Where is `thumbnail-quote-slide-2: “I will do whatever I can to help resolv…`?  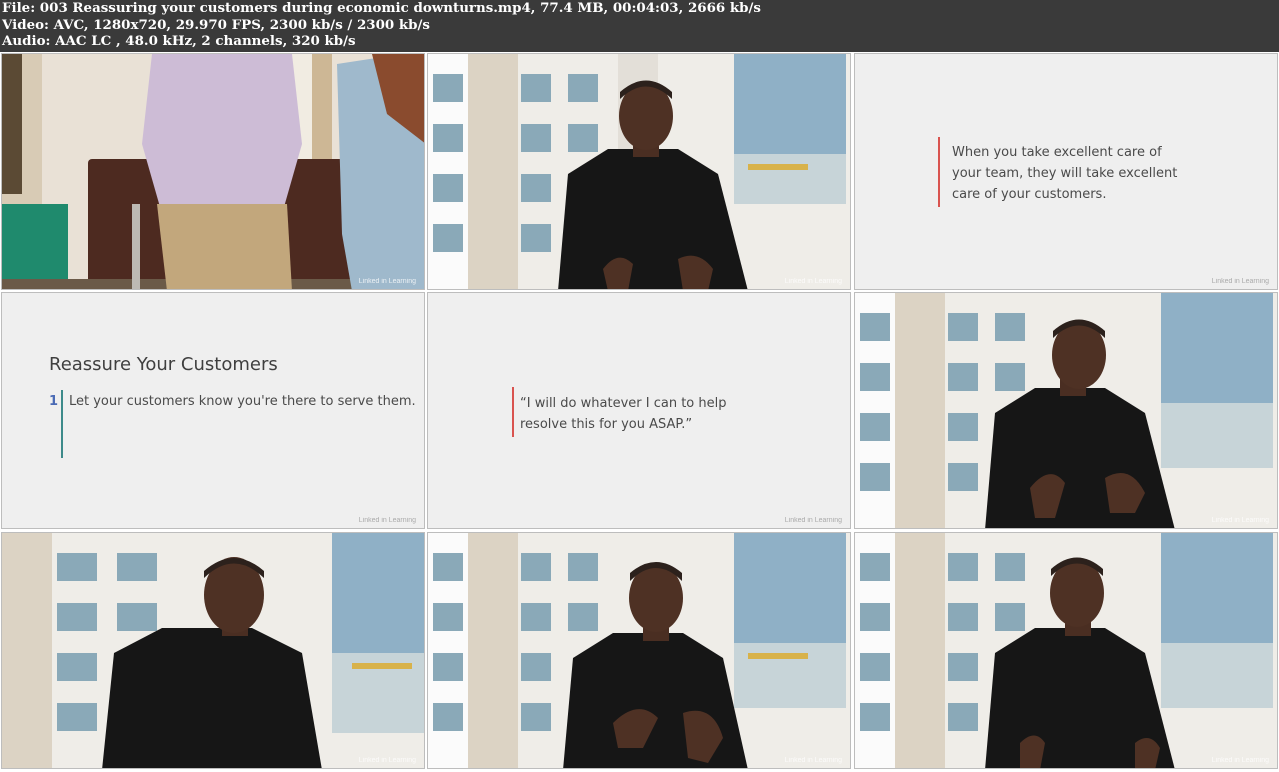 thumbnail-quote-slide-2: “I will do whatever I can to help resolv… is located at coordinates (639, 410).